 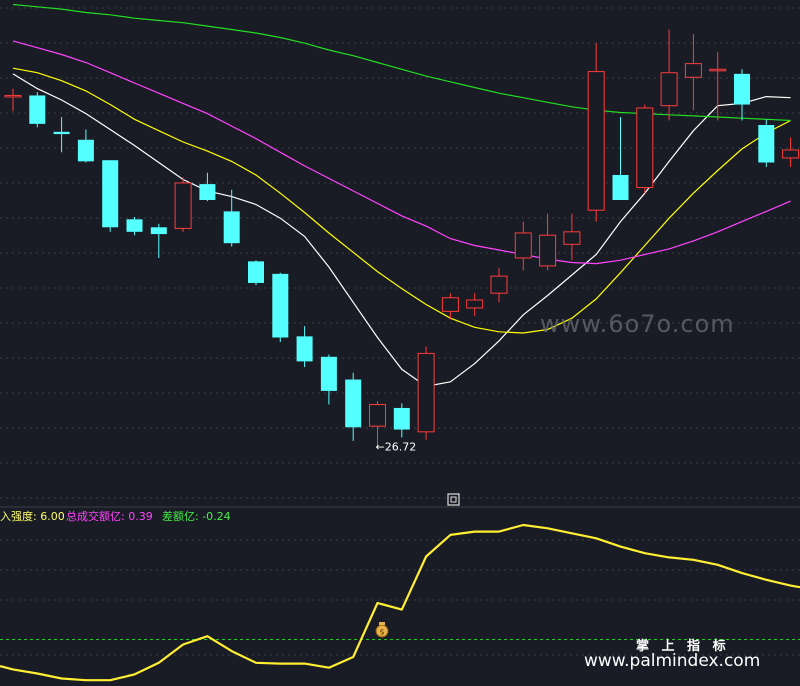 I want to click on watermark-site-1: www.6o7o.com, so click(x=637, y=324).